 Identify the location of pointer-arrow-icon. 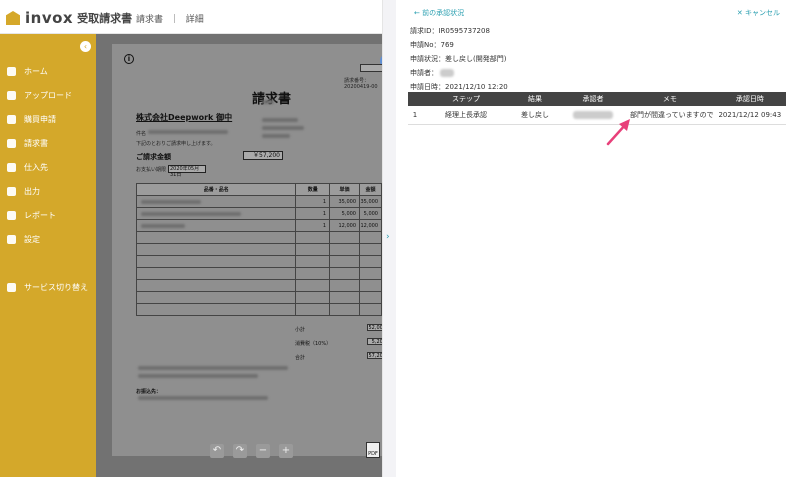
(618, 132).